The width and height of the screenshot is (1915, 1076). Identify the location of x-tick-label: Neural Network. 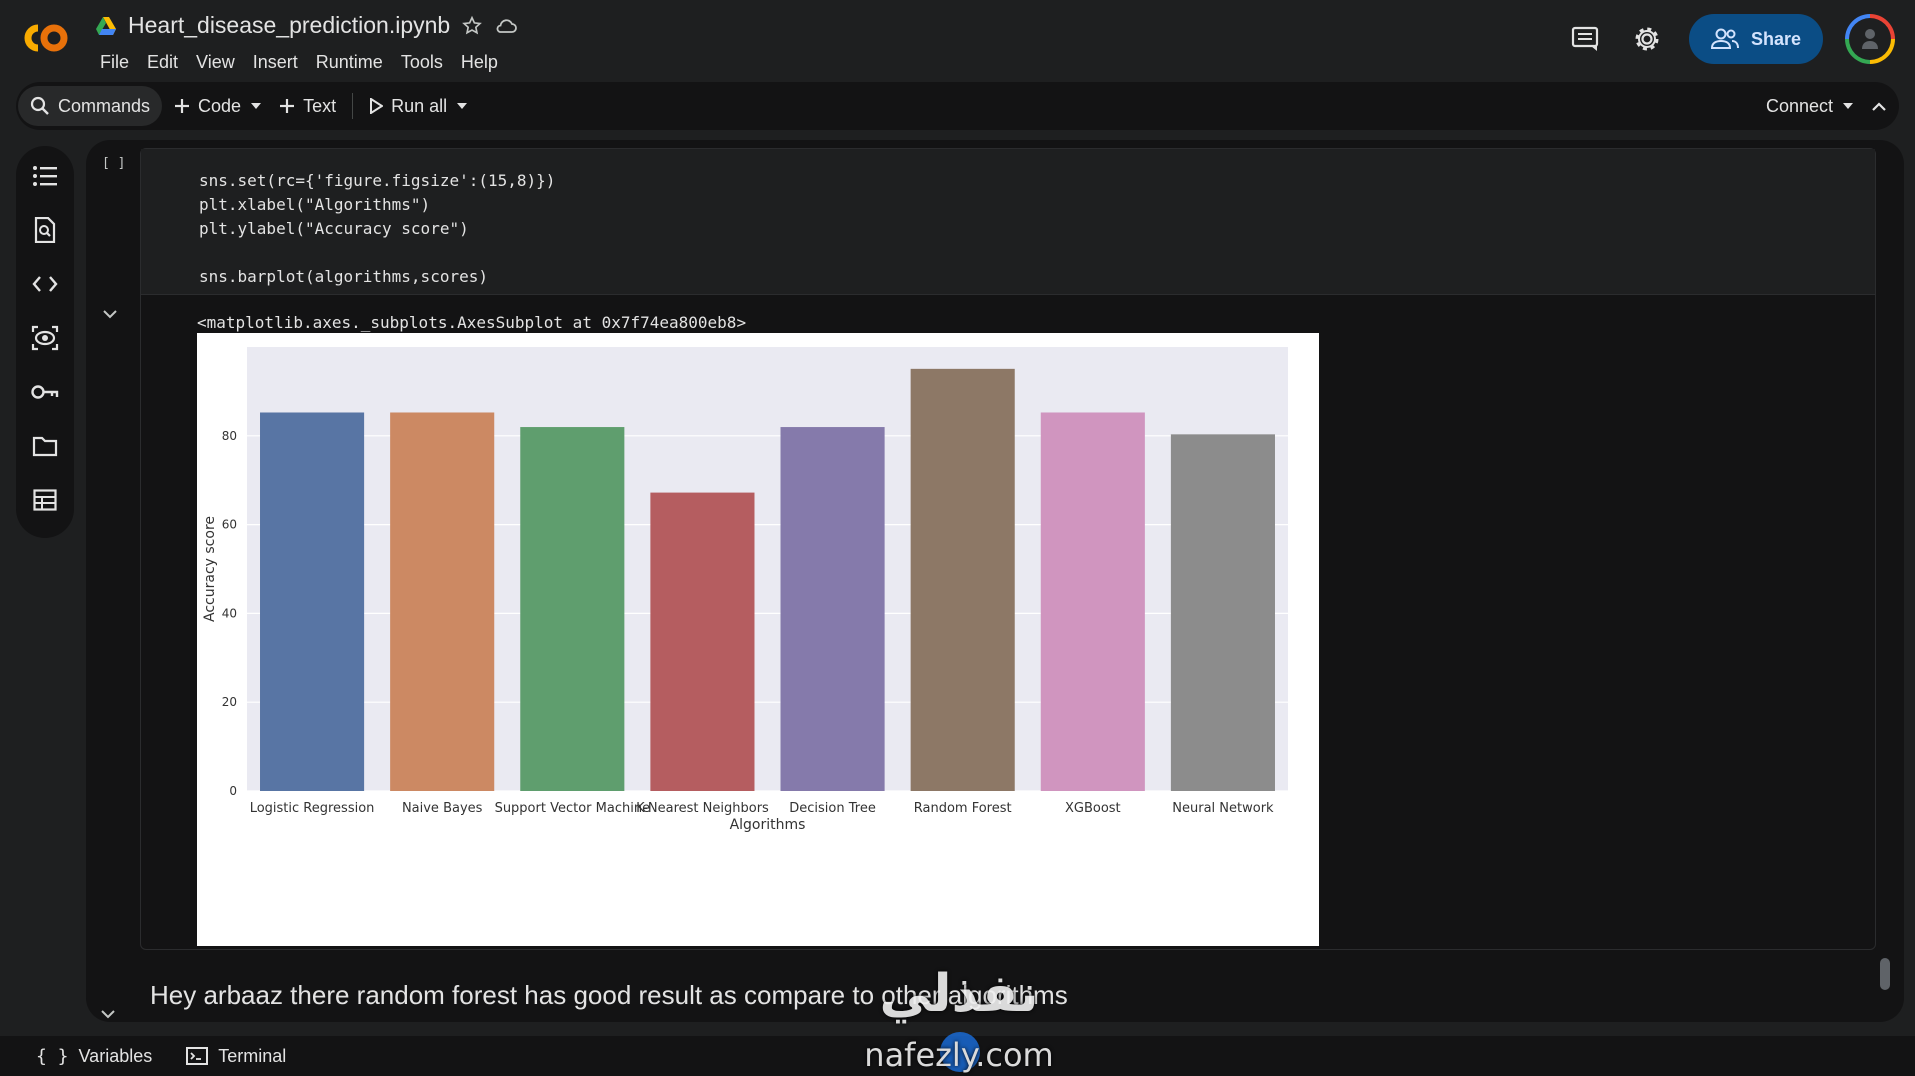
(1223, 808).